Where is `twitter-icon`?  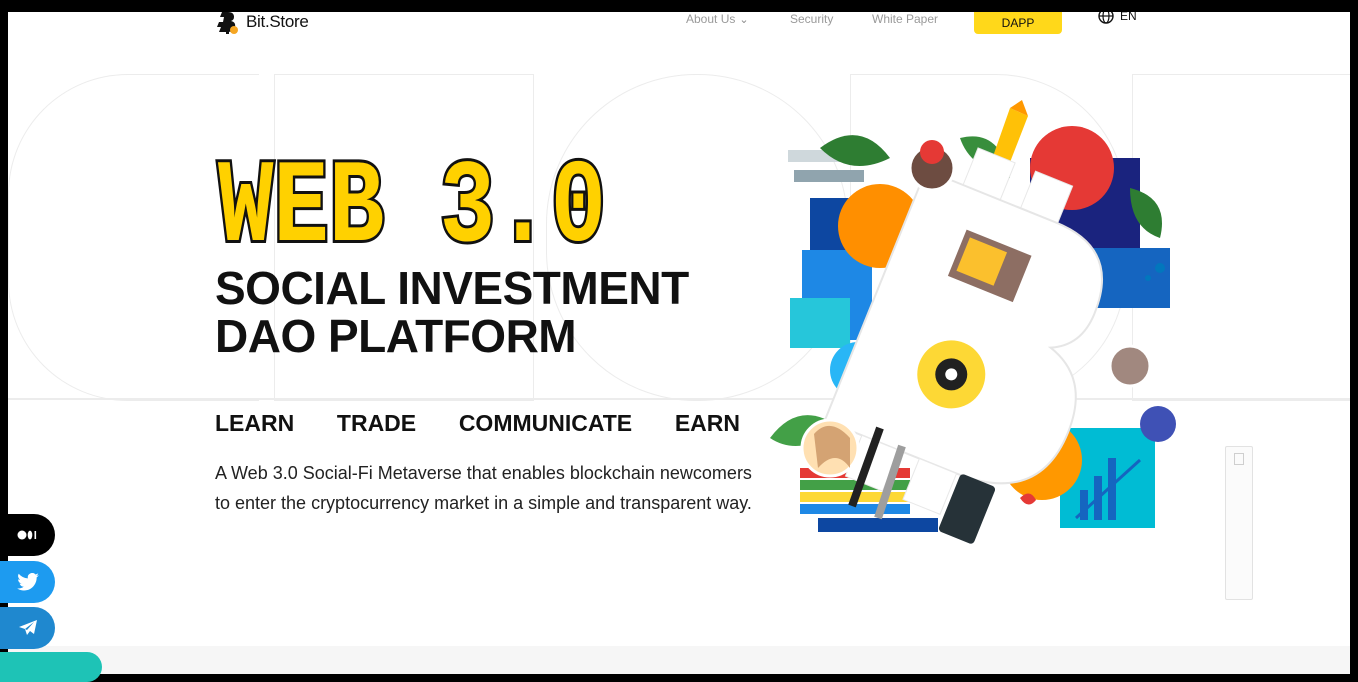 twitter-icon is located at coordinates (27, 582).